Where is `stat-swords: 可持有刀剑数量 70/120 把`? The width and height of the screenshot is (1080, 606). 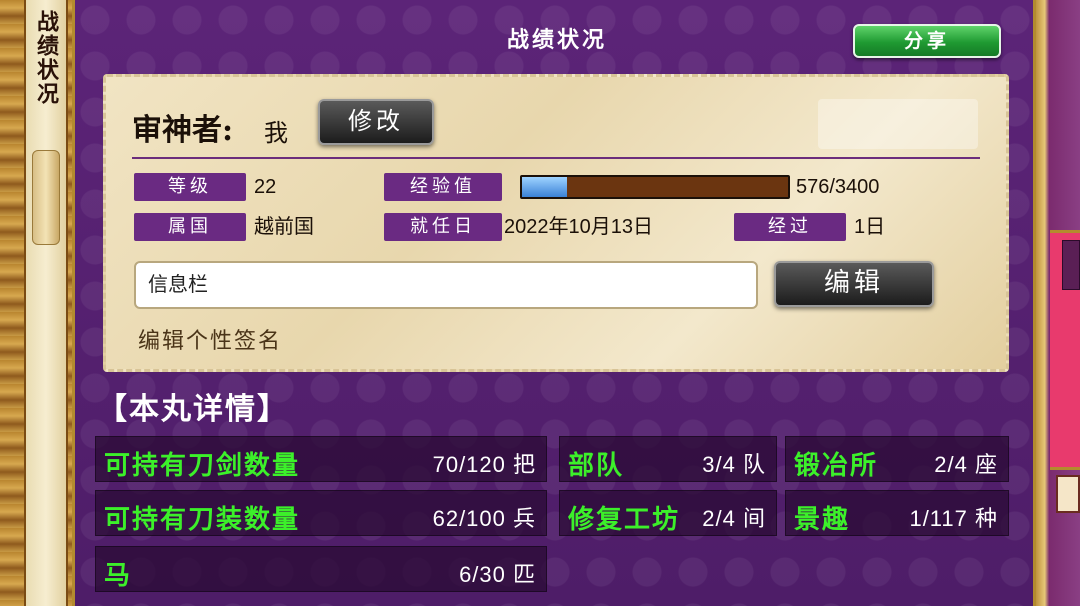 stat-swords: 可持有刀剑数量 70/120 把 is located at coordinates (321, 459).